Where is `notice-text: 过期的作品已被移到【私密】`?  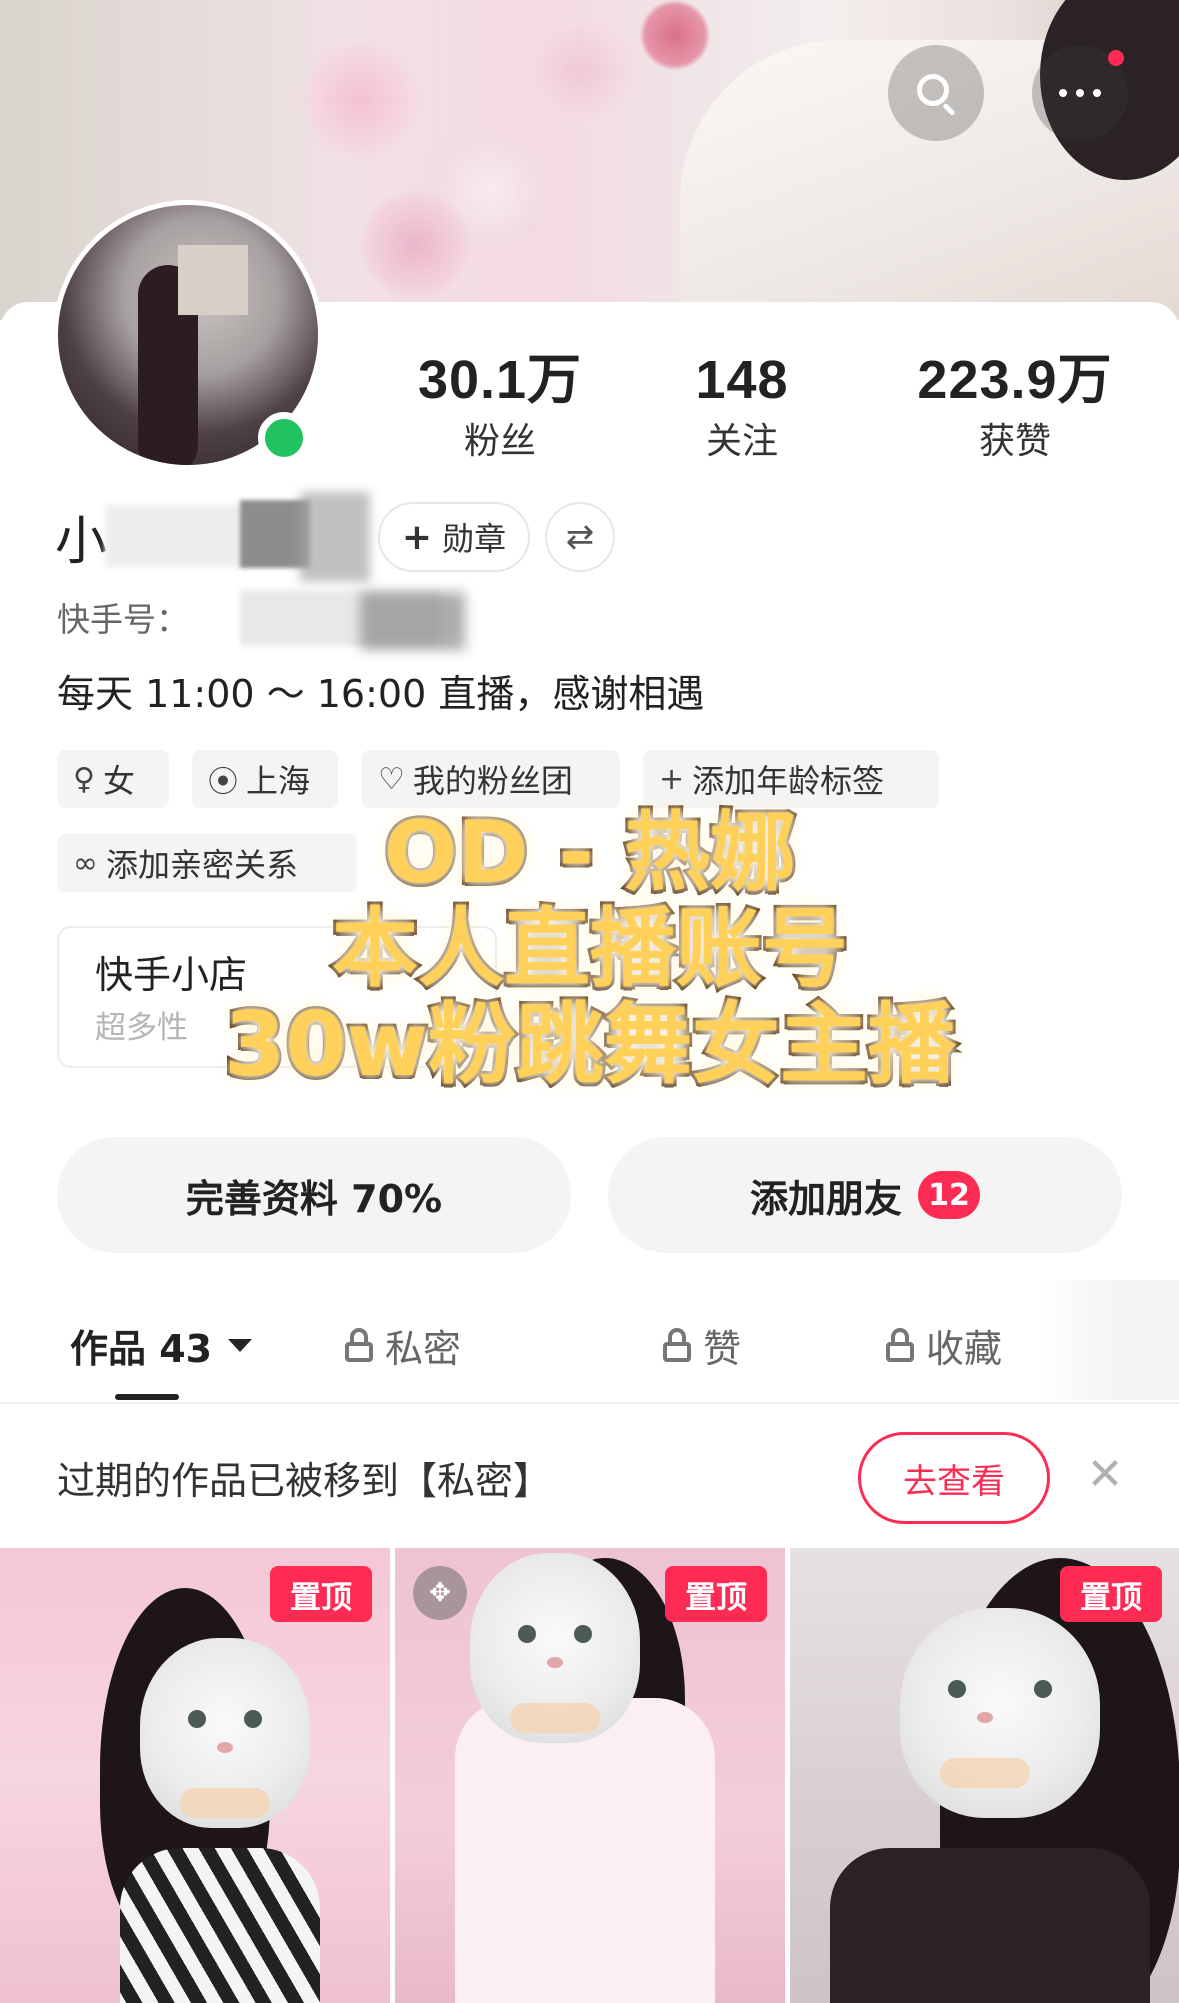
notice-text: 过期的作品已被移到【私密】 is located at coordinates (304, 1481).